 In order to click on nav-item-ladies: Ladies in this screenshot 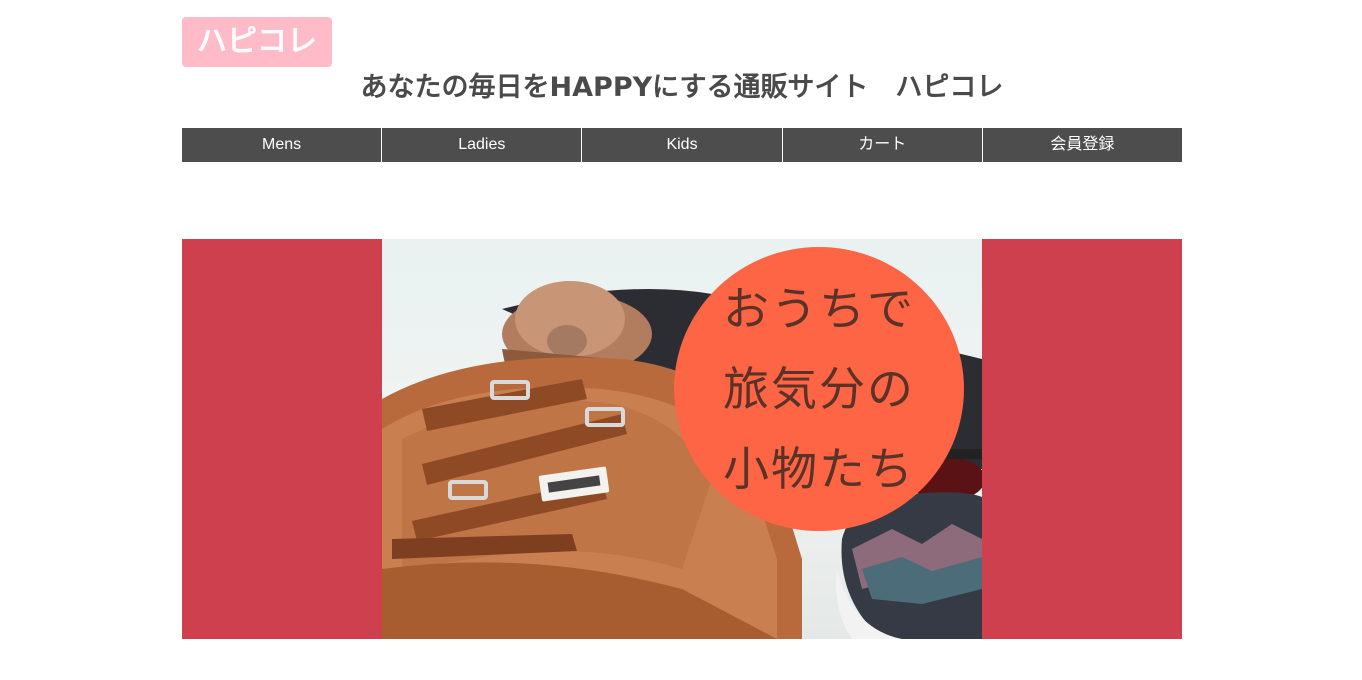, I will do `click(481, 145)`.